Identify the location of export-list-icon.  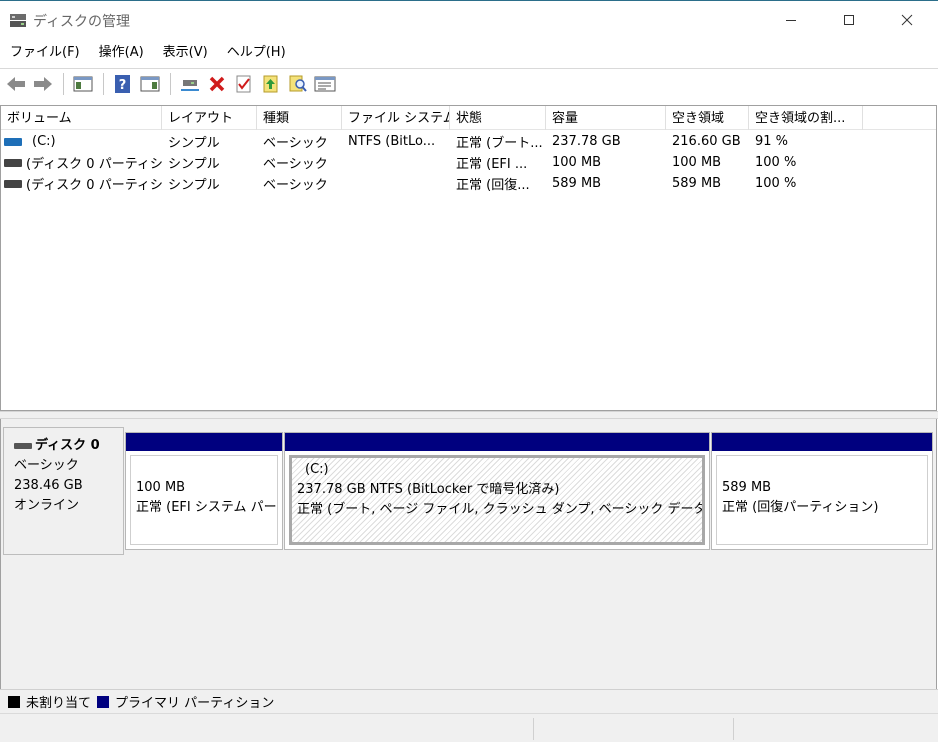
(270, 84).